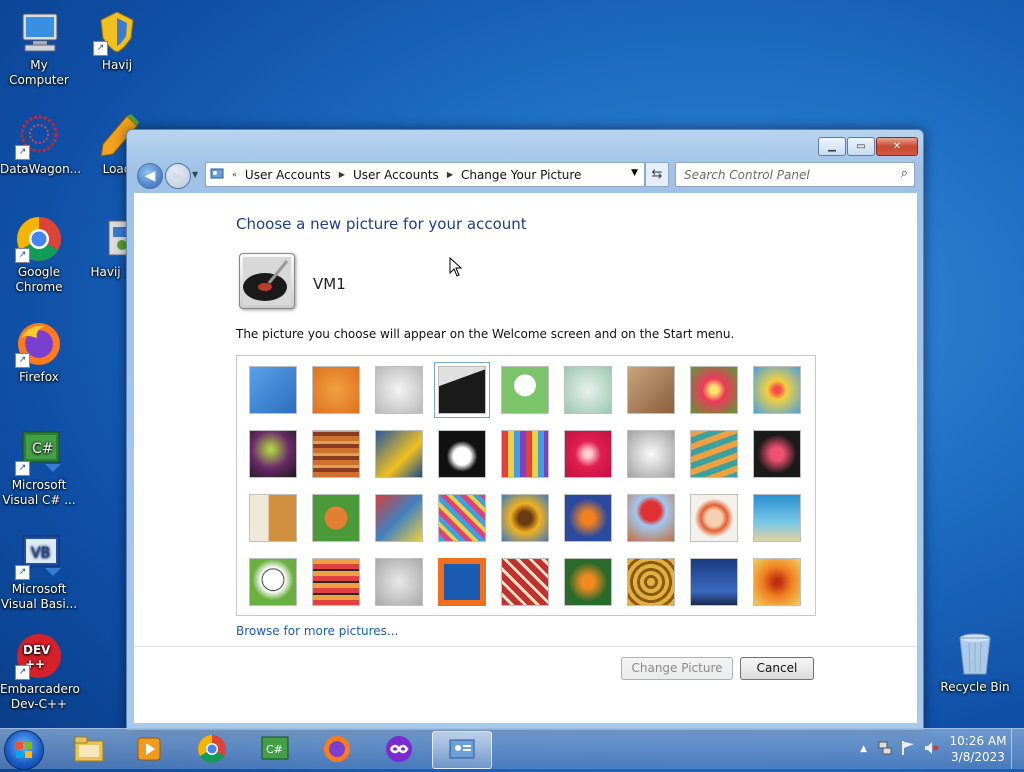  I want to click on action-center-flag-icon, so click(908, 749).